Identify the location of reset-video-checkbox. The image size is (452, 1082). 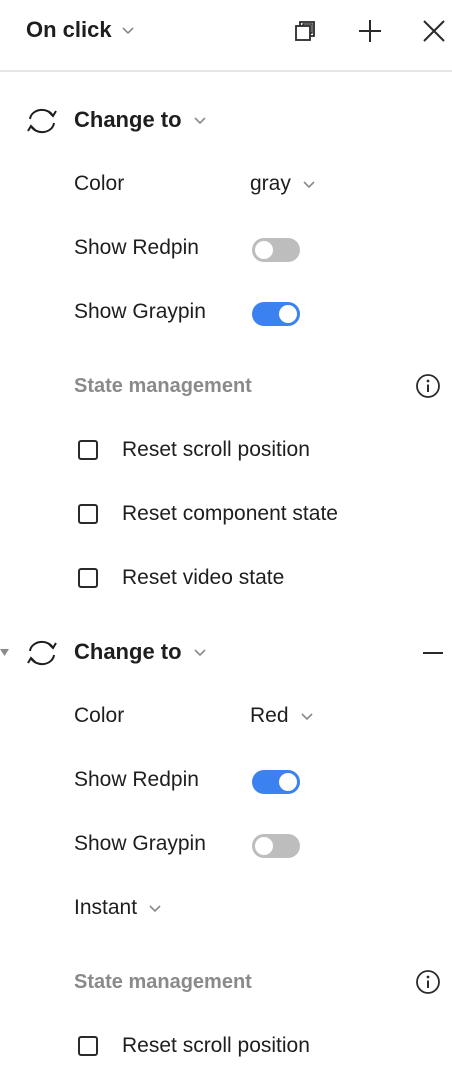
(88, 578).